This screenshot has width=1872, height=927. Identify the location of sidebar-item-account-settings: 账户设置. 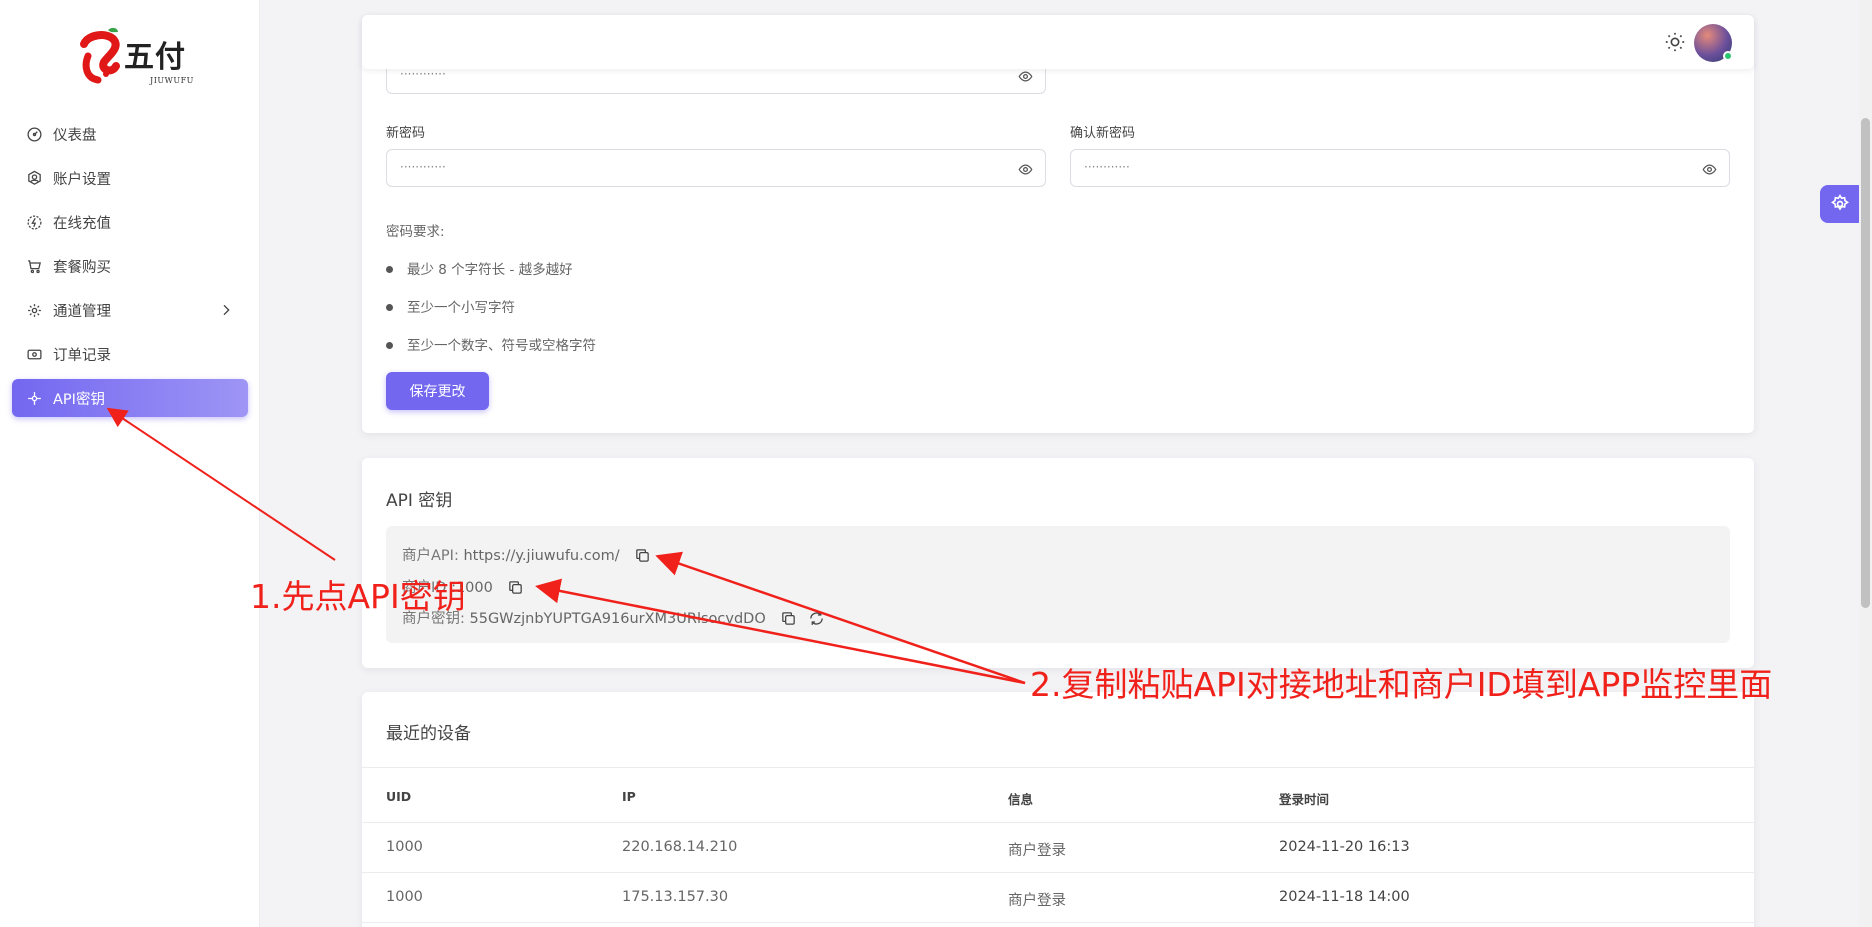
(130, 178).